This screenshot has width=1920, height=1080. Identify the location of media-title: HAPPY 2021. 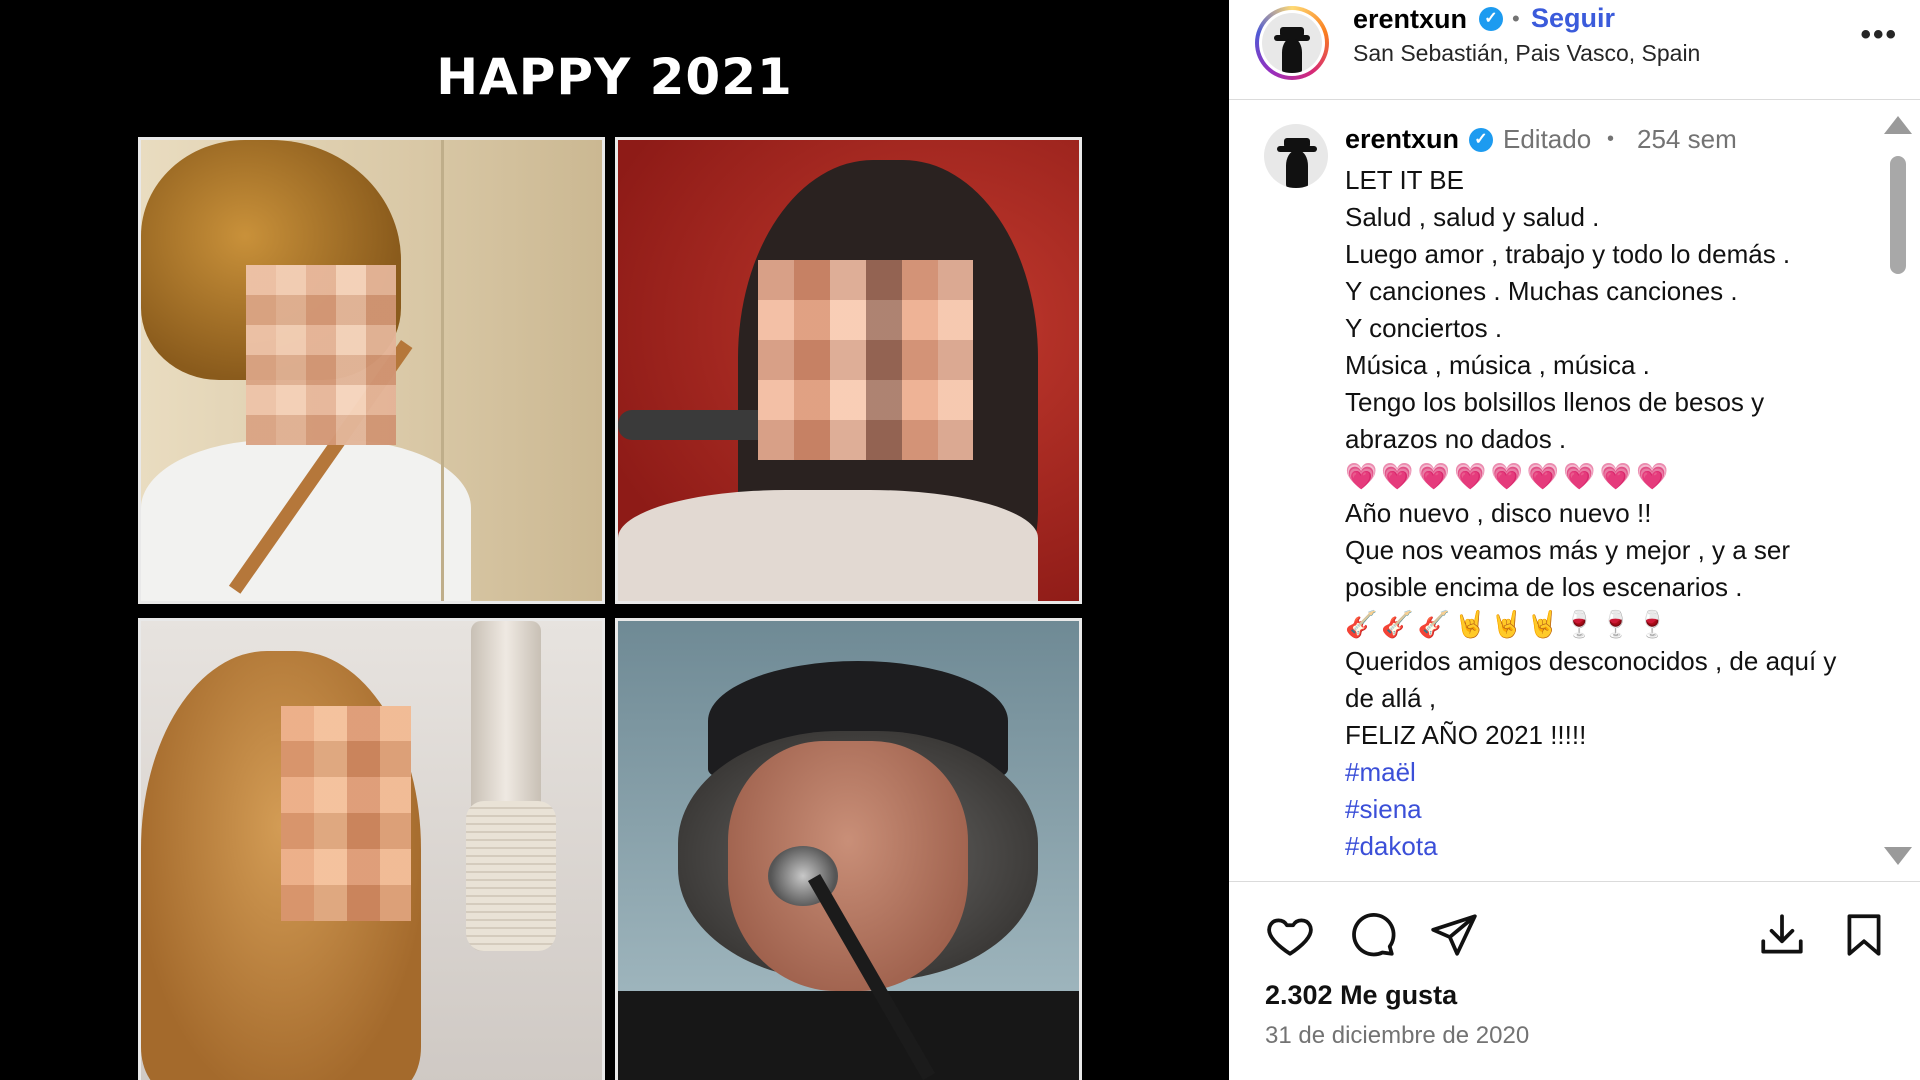
(614, 77).